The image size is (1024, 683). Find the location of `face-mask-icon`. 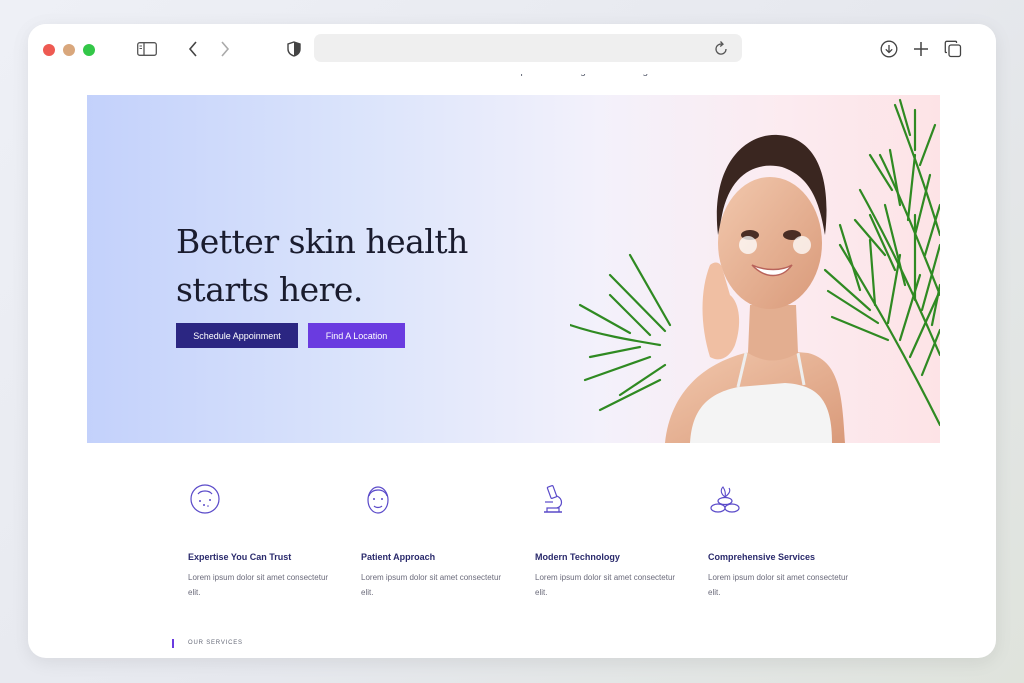

face-mask-icon is located at coordinates (378, 500).